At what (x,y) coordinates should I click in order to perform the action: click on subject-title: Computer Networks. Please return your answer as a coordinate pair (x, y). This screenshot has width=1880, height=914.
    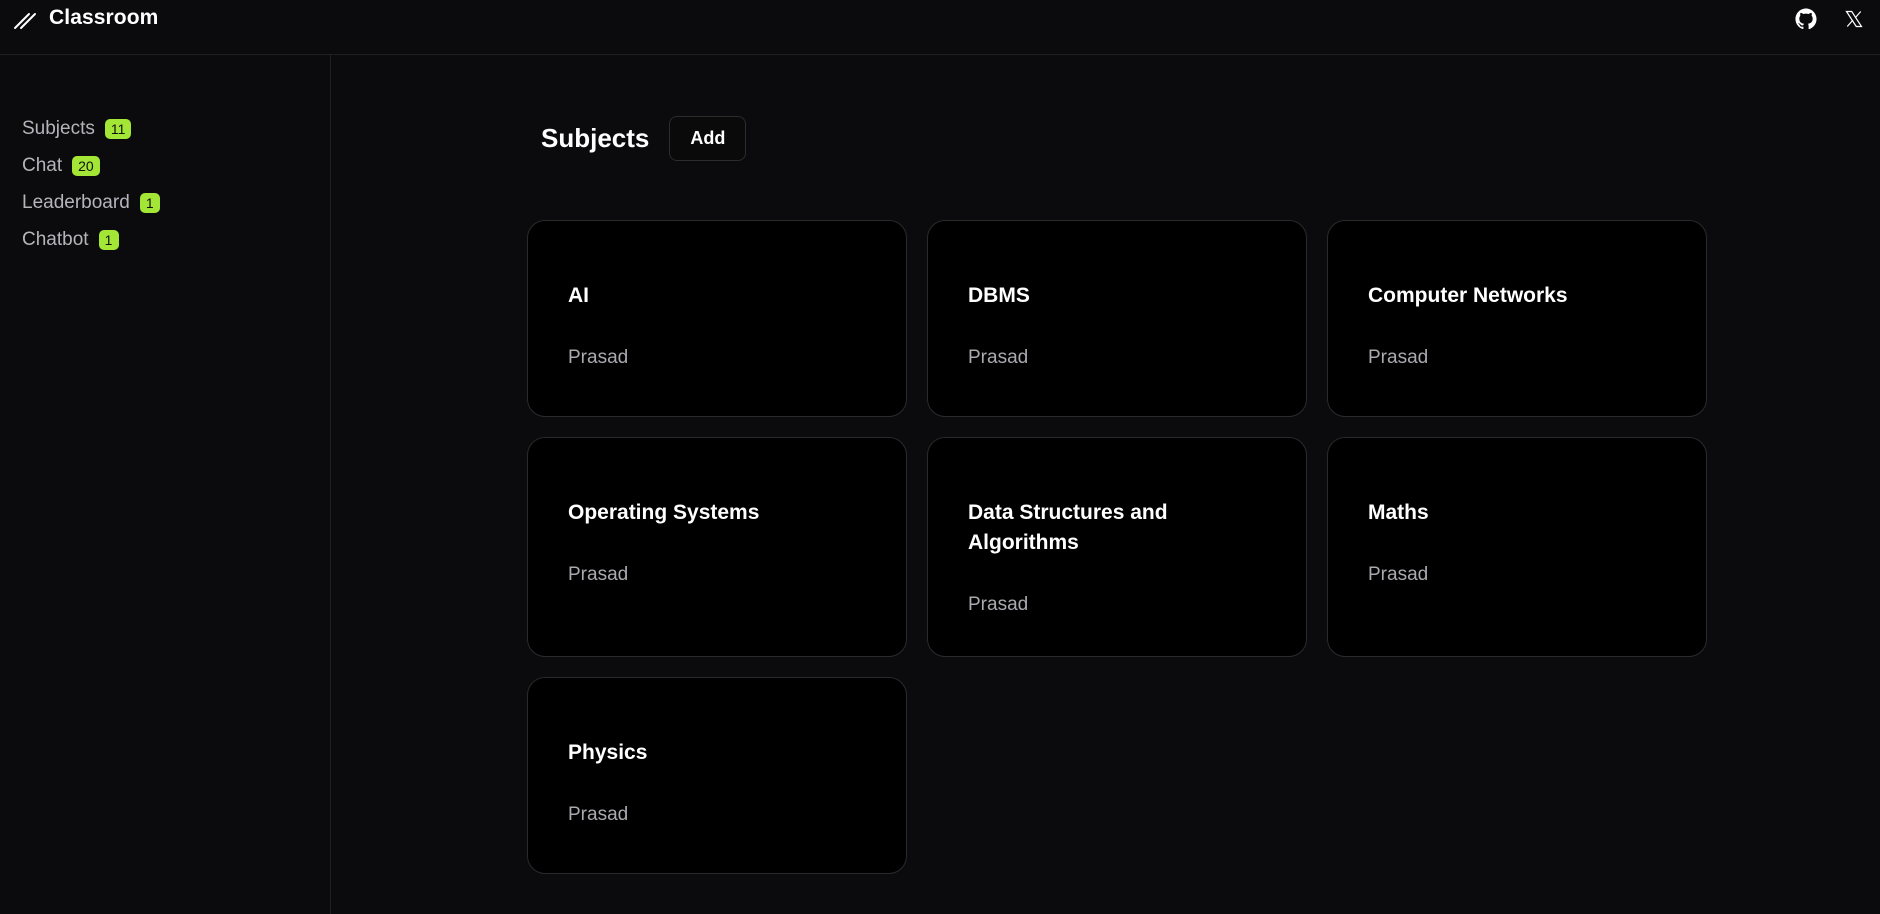
    Looking at the image, I should click on (1468, 295).